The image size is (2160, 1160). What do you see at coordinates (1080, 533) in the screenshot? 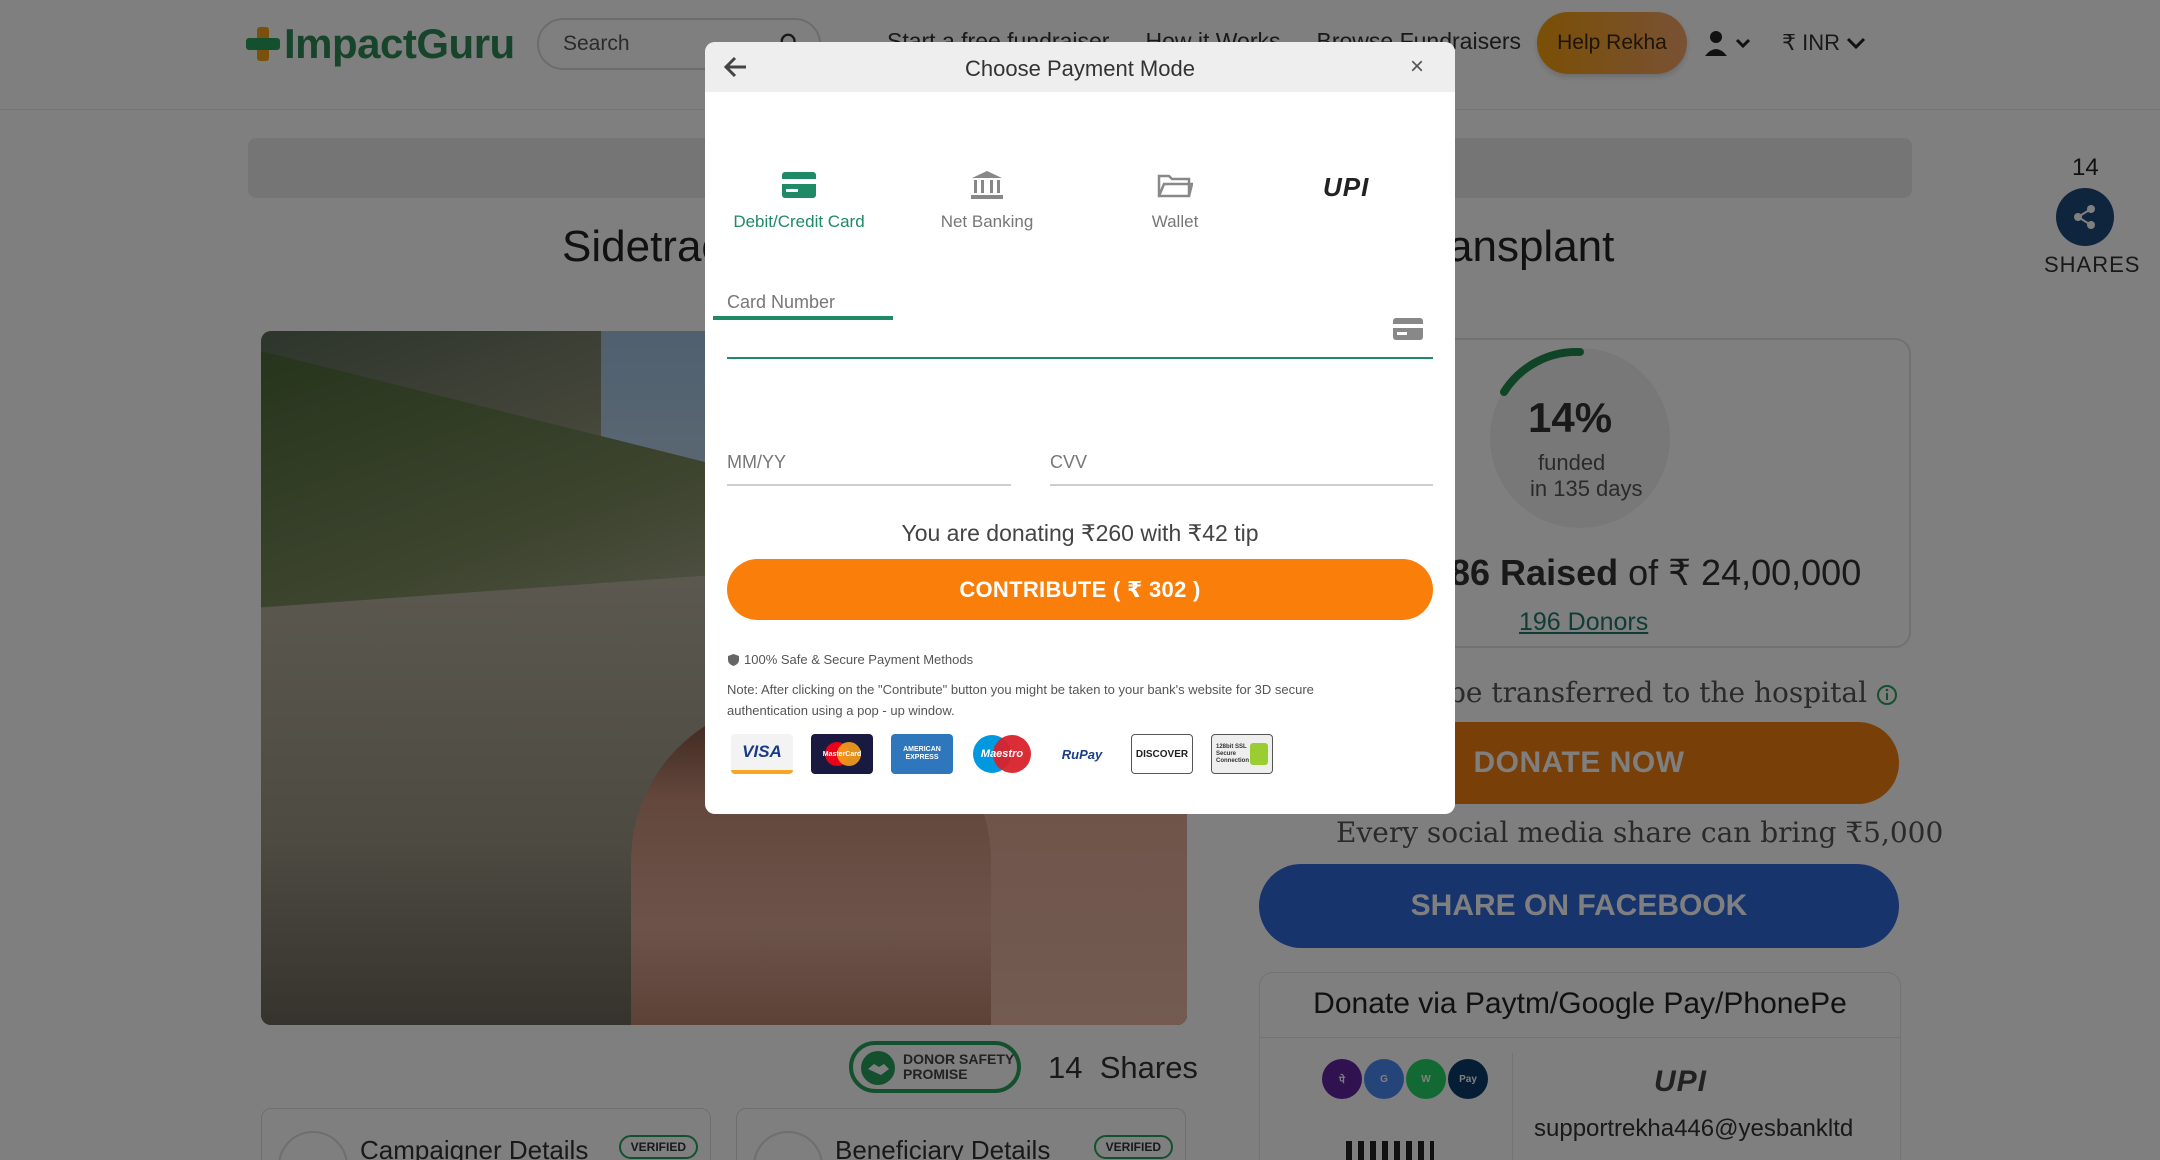
I see `donation-summary: You are donating ₹260 with ₹42 tip` at bounding box center [1080, 533].